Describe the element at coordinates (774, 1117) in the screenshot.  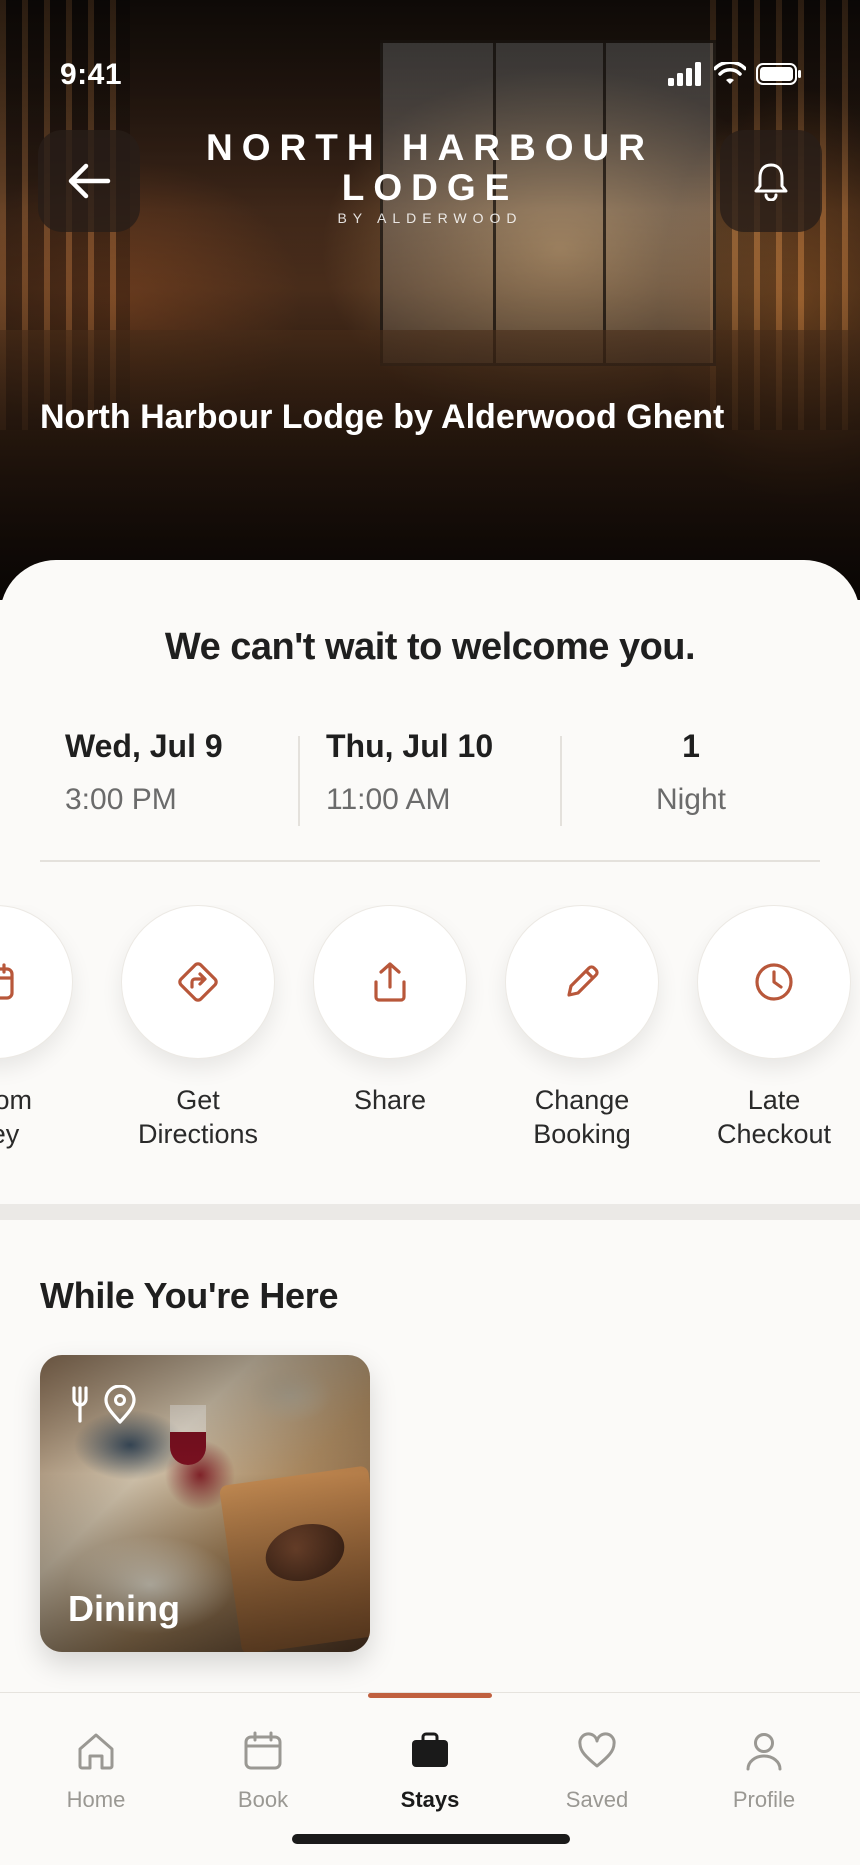
I see `action-label: Late Checkout` at that location.